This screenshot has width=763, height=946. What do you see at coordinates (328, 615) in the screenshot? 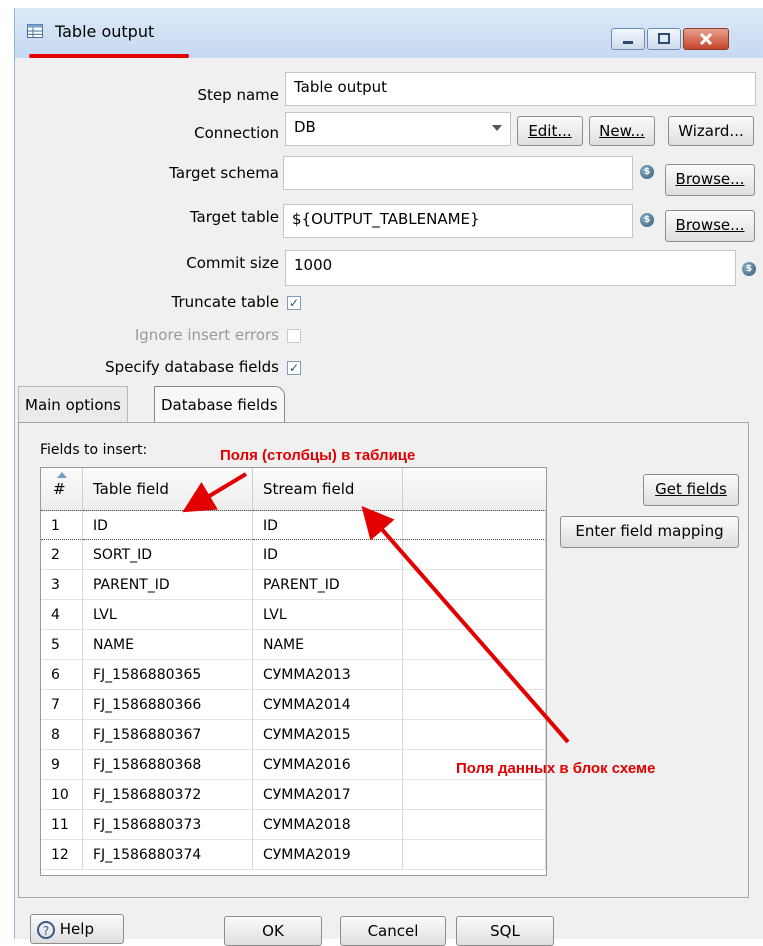
I see `stream-field-cell: LVL` at bounding box center [328, 615].